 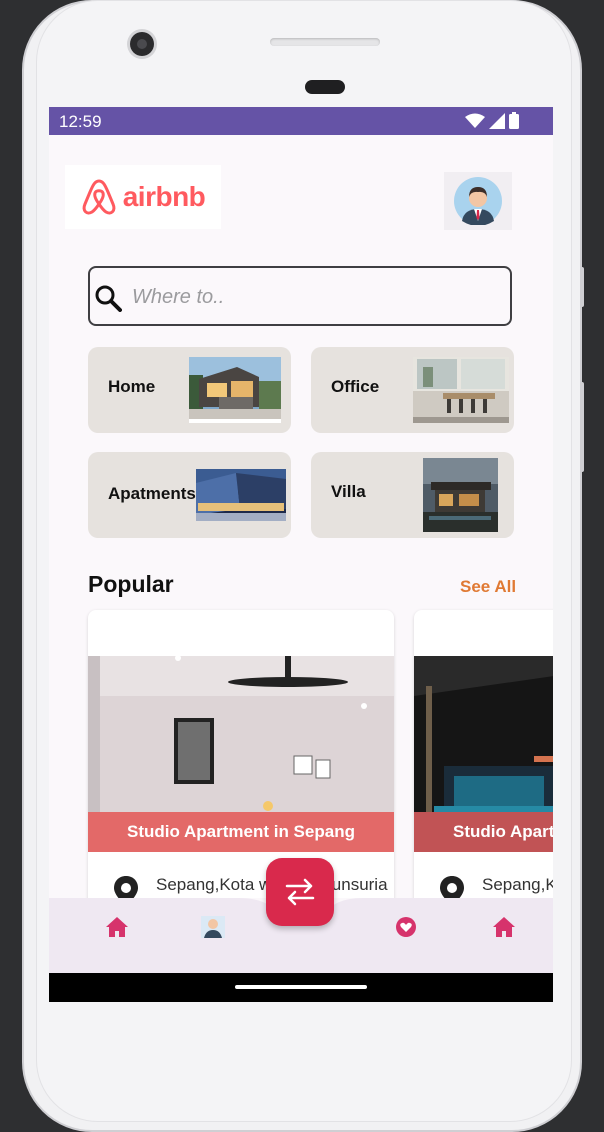 I want to click on front-camera, so click(x=142, y=44).